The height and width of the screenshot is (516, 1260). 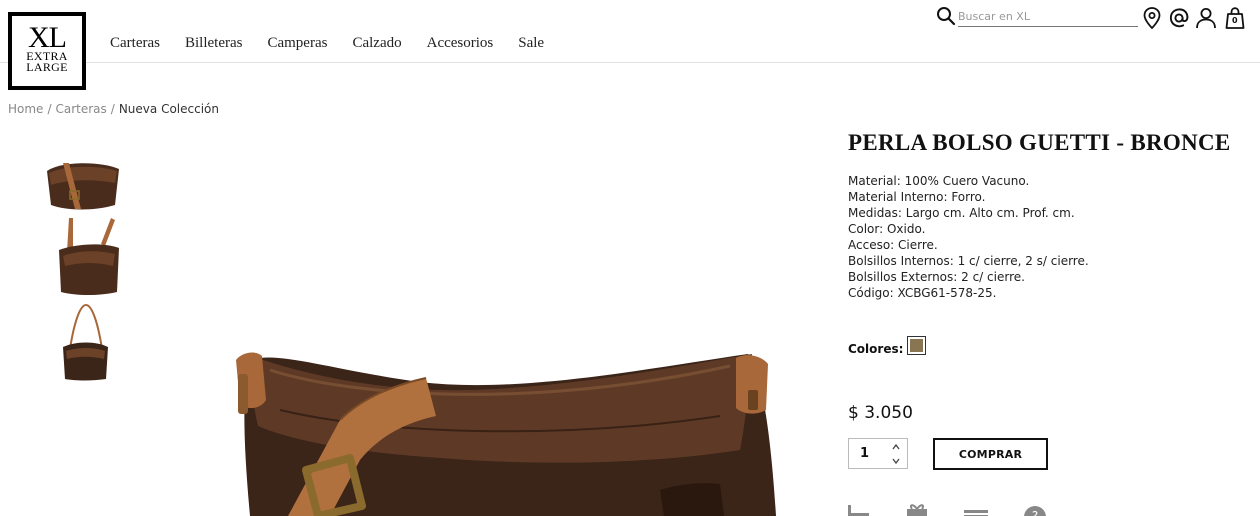 I want to click on nav-camperas: Camperas, so click(x=297, y=43).